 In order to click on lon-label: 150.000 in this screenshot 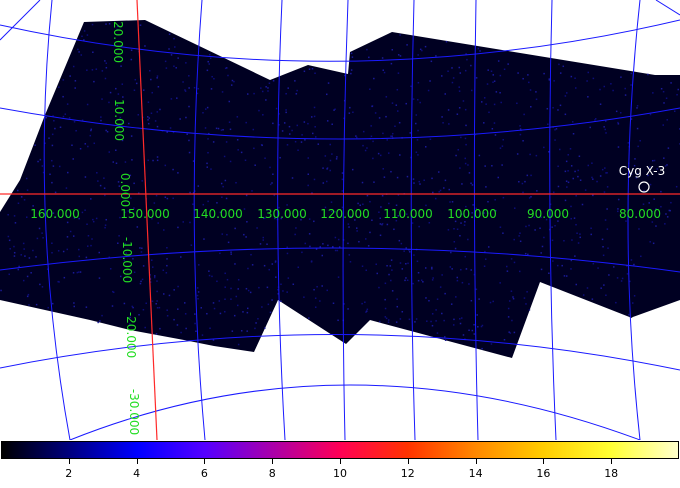, I will do `click(145, 214)`.